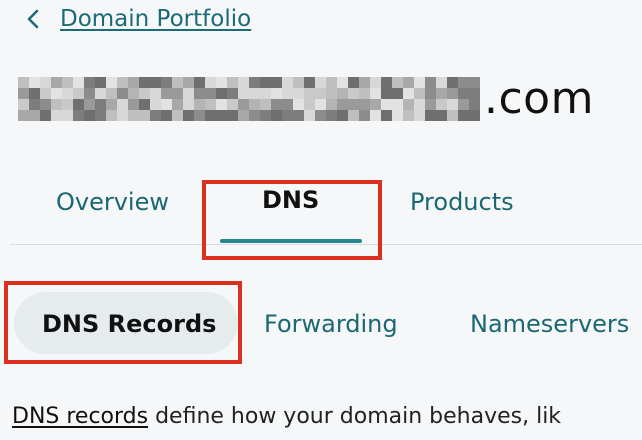 This screenshot has height=440, width=642. I want to click on breadcrumb: Domain Portfolio, so click(136, 19).